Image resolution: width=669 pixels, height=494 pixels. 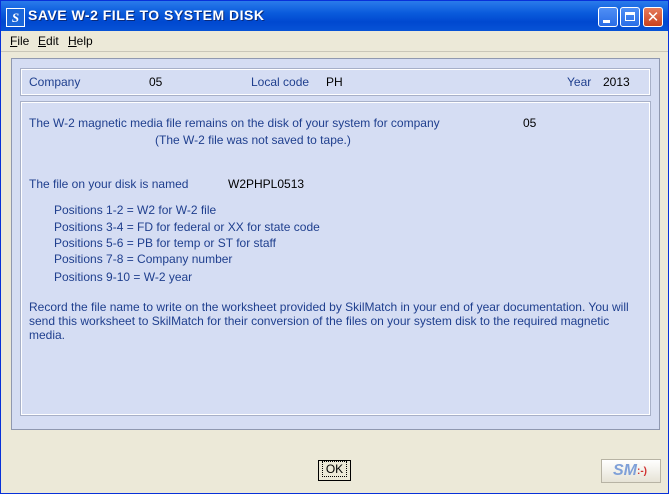 What do you see at coordinates (606, 21) in the screenshot?
I see `minimize-icon` at bounding box center [606, 21].